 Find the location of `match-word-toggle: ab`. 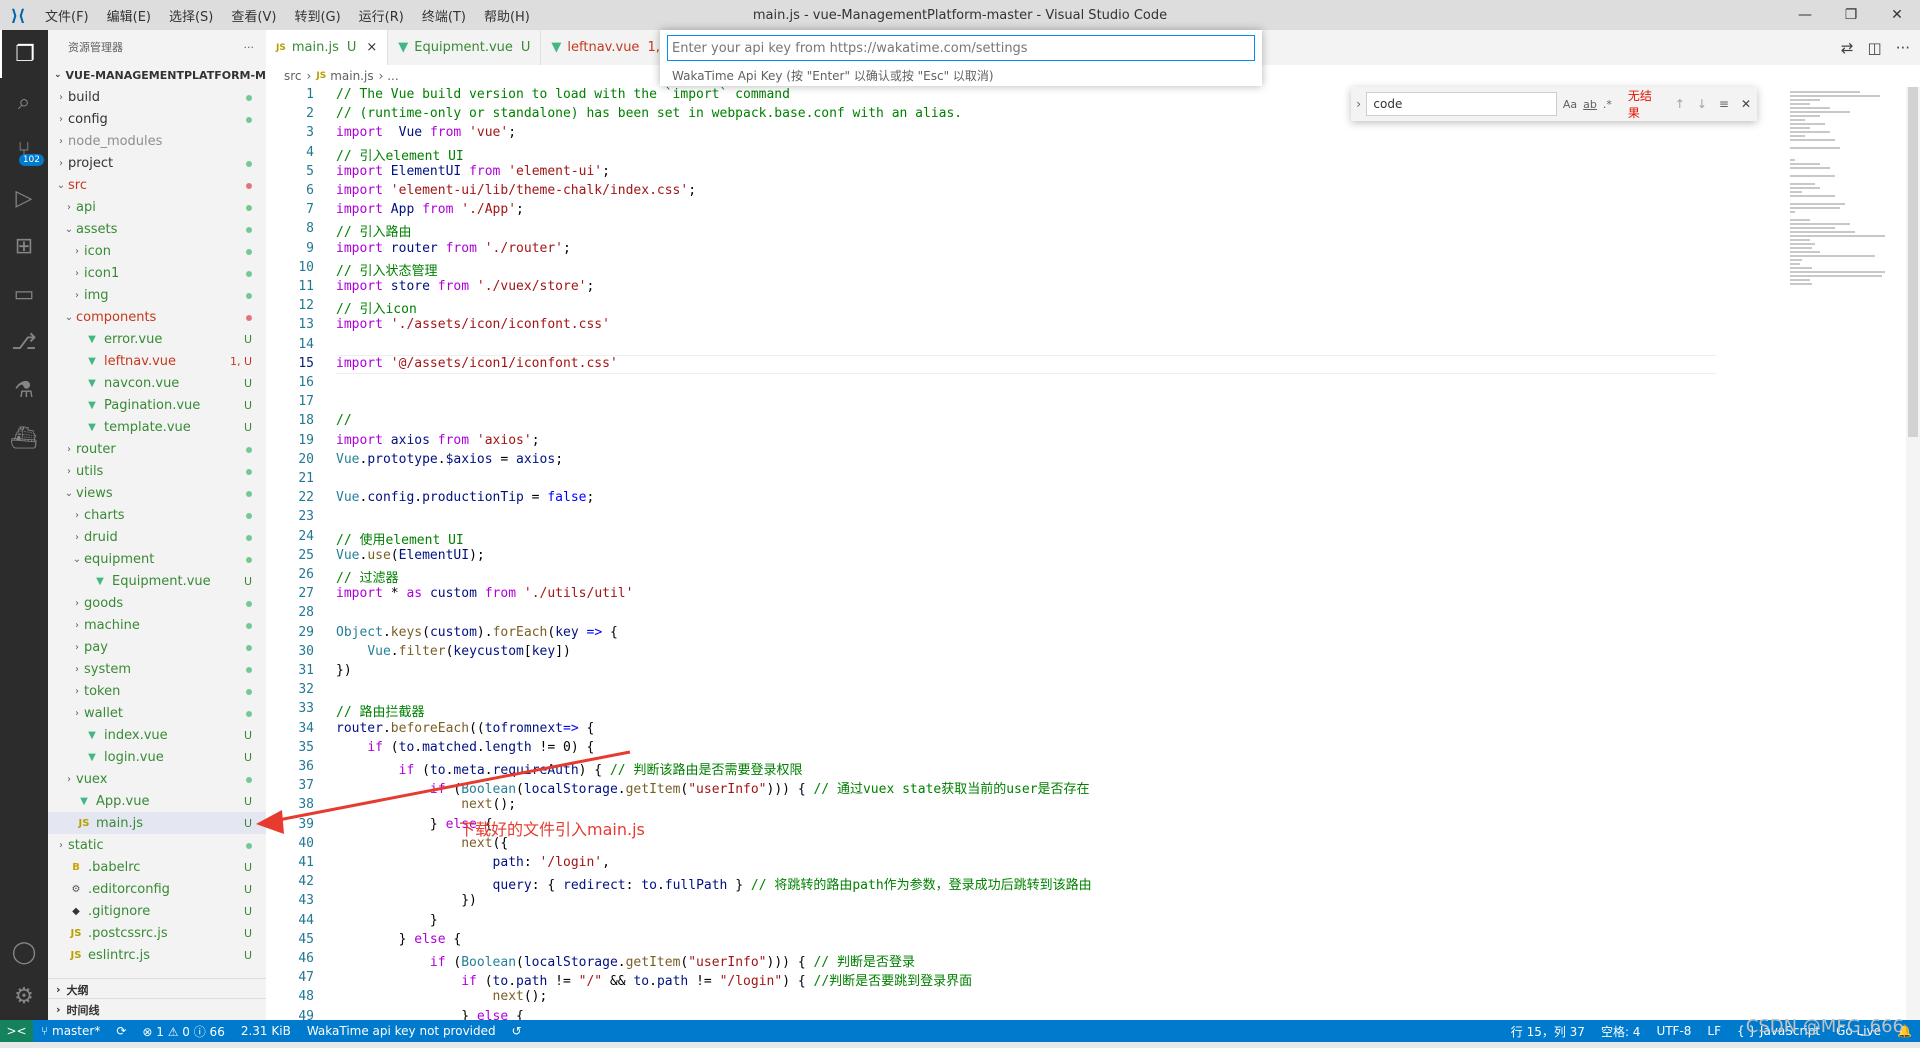

match-word-toggle: ab is located at coordinates (1590, 104).